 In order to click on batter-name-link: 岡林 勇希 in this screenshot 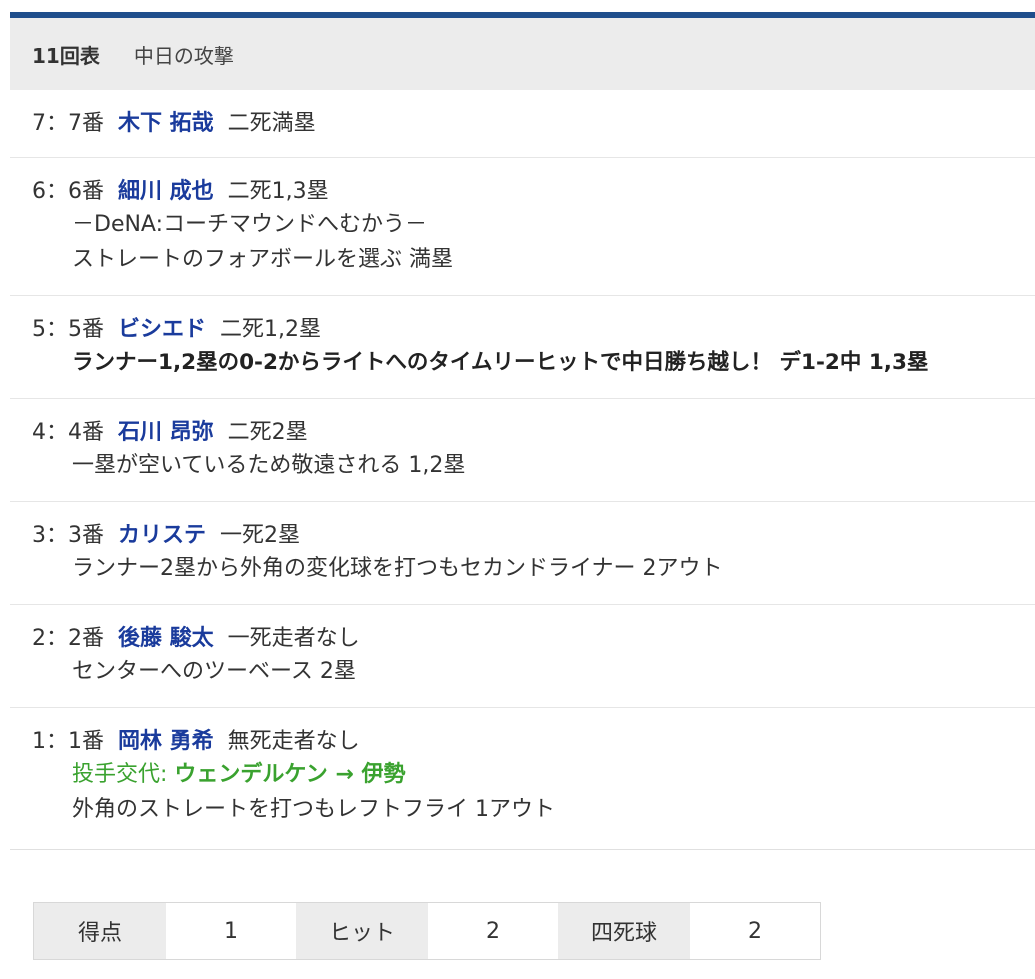, I will do `click(166, 741)`.